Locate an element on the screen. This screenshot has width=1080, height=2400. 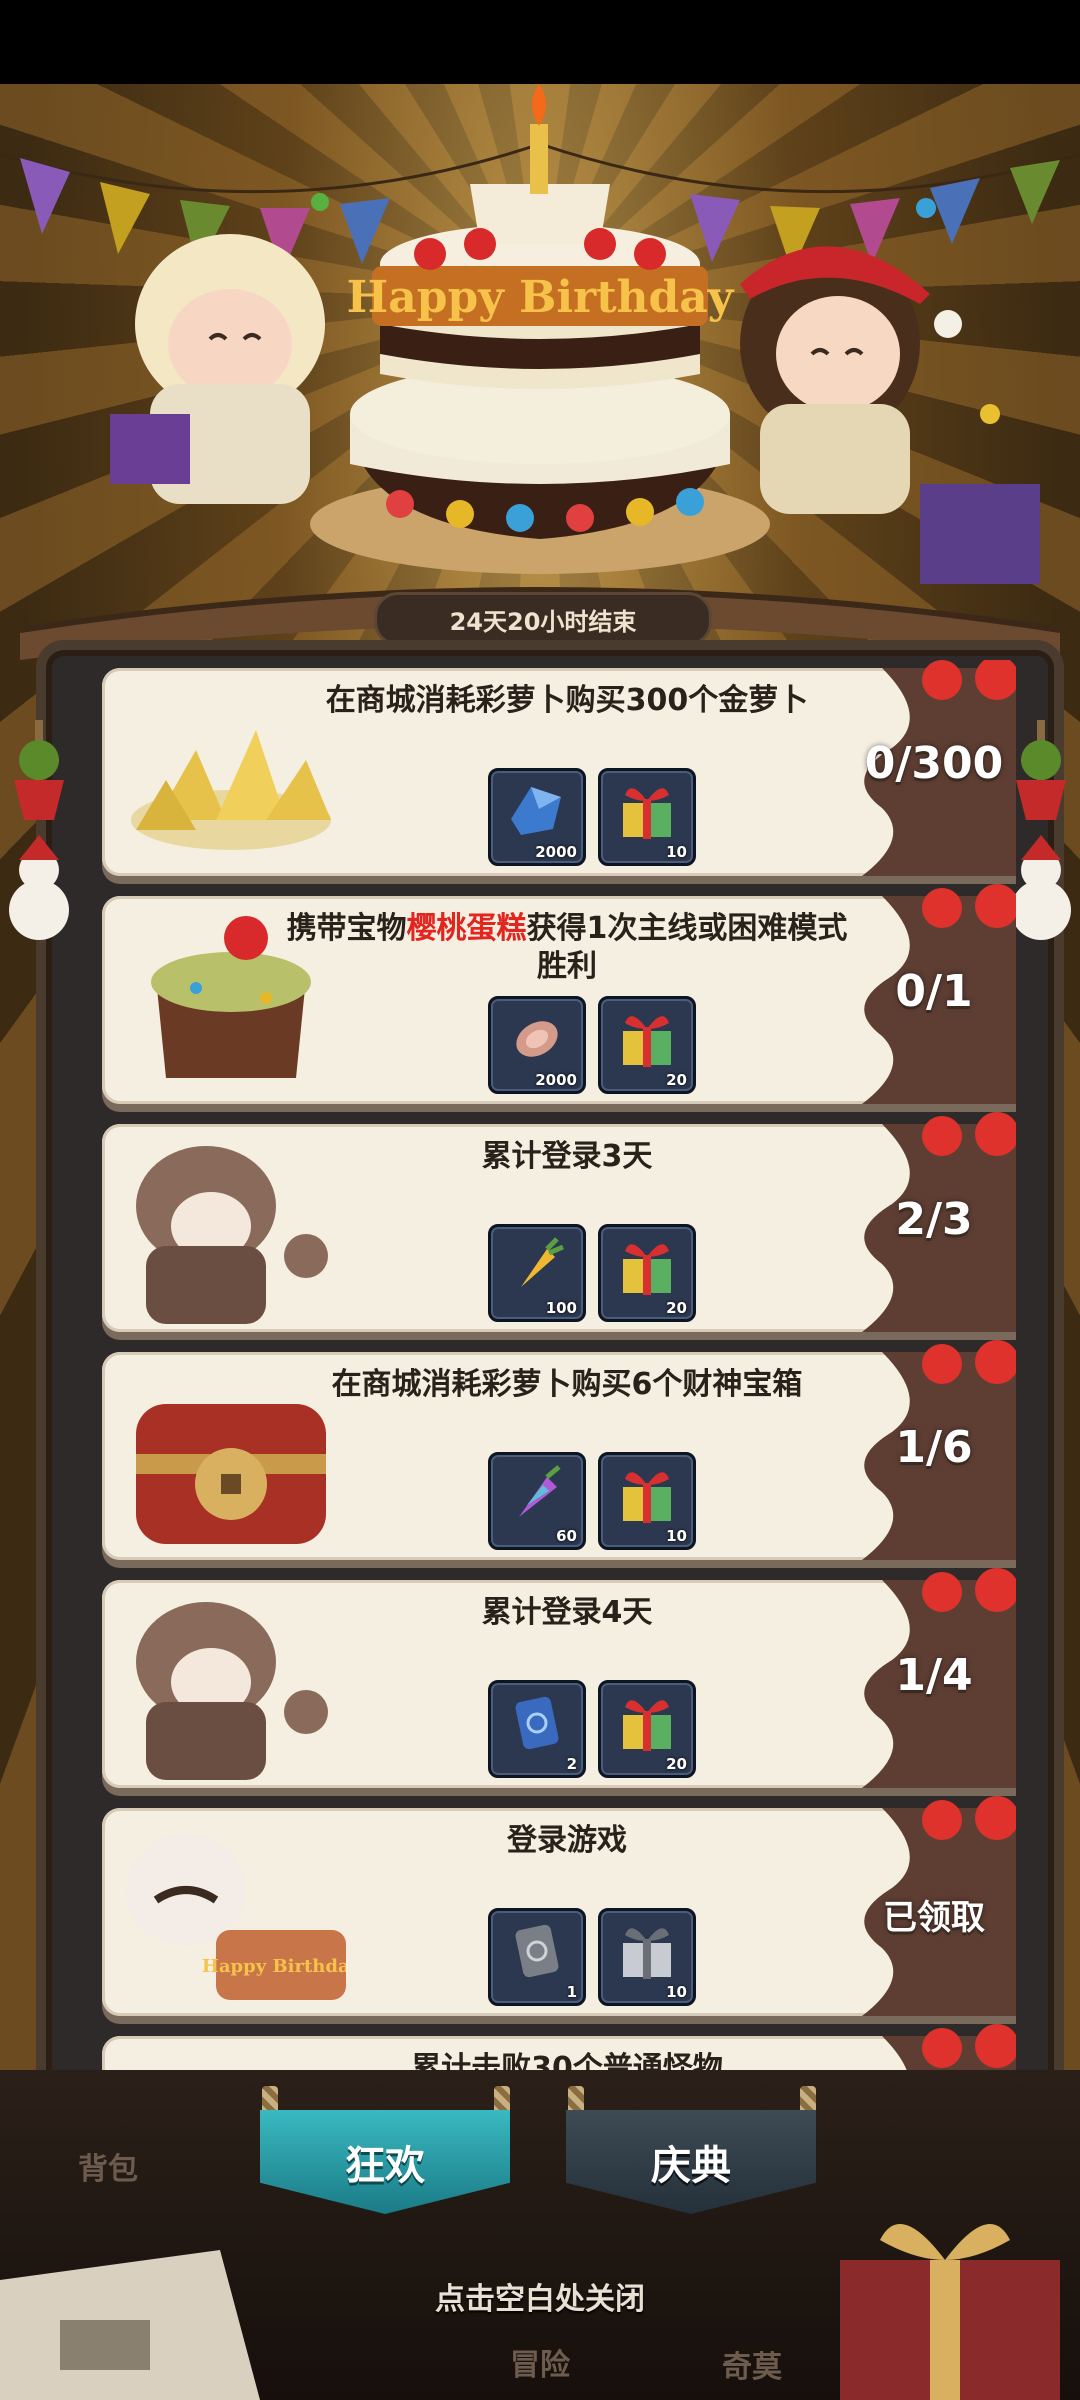
golden-carrot-icon is located at coordinates (542, 1262).